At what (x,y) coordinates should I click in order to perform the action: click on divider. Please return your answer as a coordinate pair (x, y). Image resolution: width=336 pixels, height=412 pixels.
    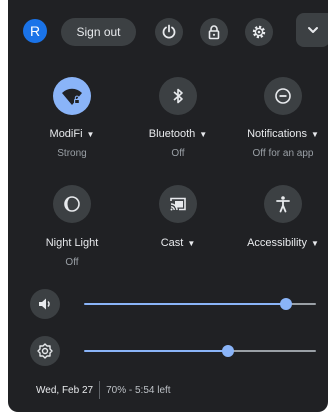
    Looking at the image, I should click on (100, 390).